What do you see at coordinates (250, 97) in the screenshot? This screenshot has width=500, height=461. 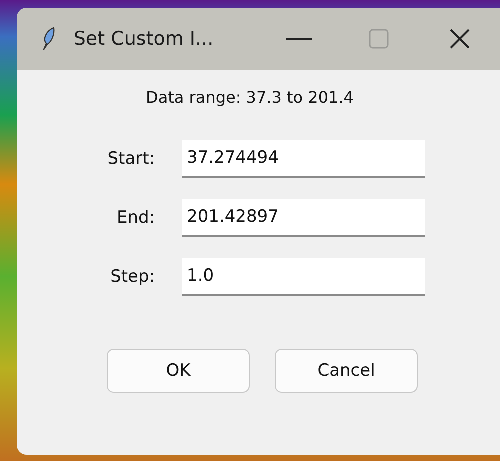 I see `data-range-text: Data range: 37.3 to 201.4` at bounding box center [250, 97].